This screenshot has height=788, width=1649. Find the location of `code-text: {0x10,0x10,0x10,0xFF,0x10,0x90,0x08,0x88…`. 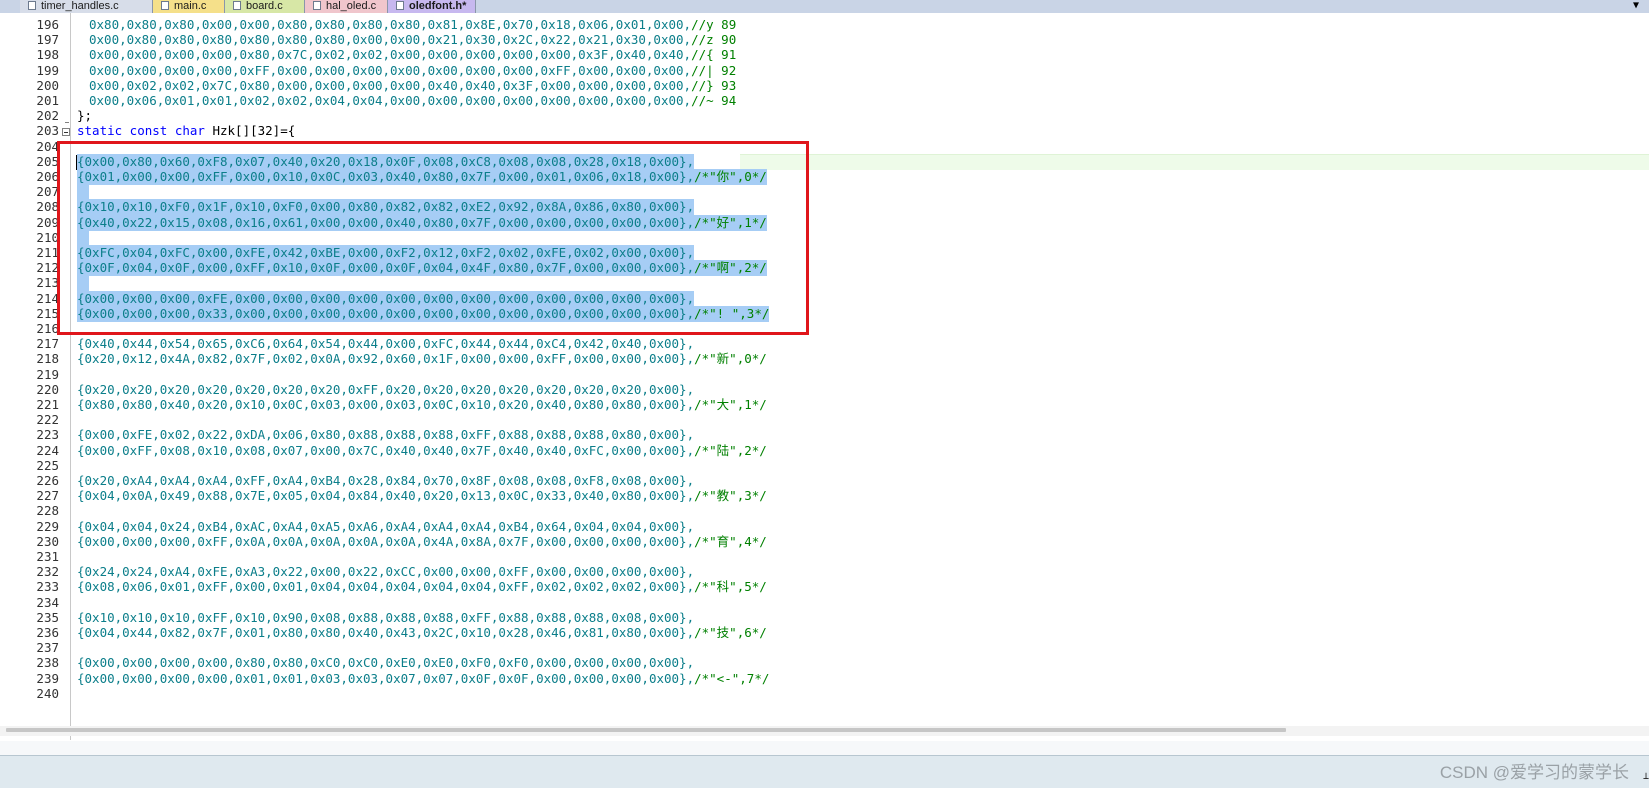

code-text: {0x10,0x10,0x10,0xFF,0x10,0x90,0x08,0x88… is located at coordinates (386, 617).